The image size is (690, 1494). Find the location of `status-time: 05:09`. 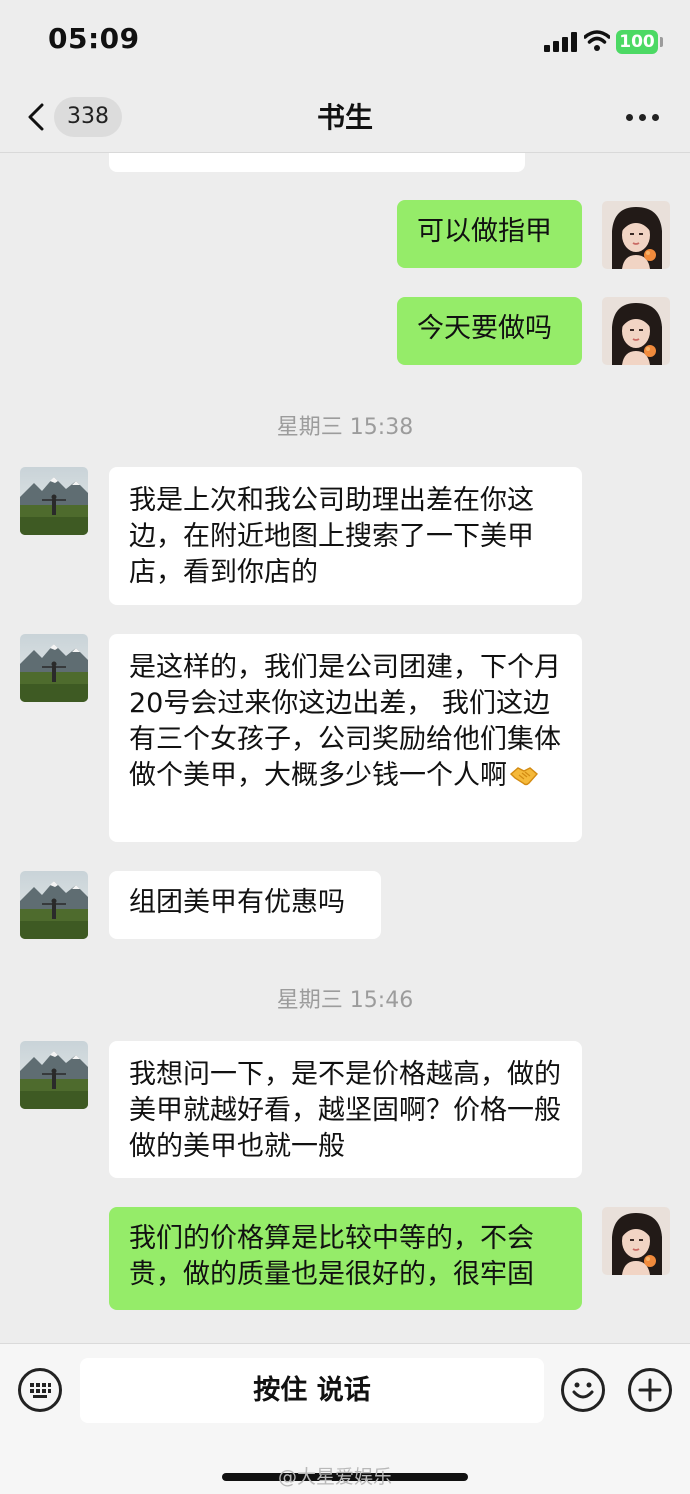

status-time: 05:09 is located at coordinates (94, 38).